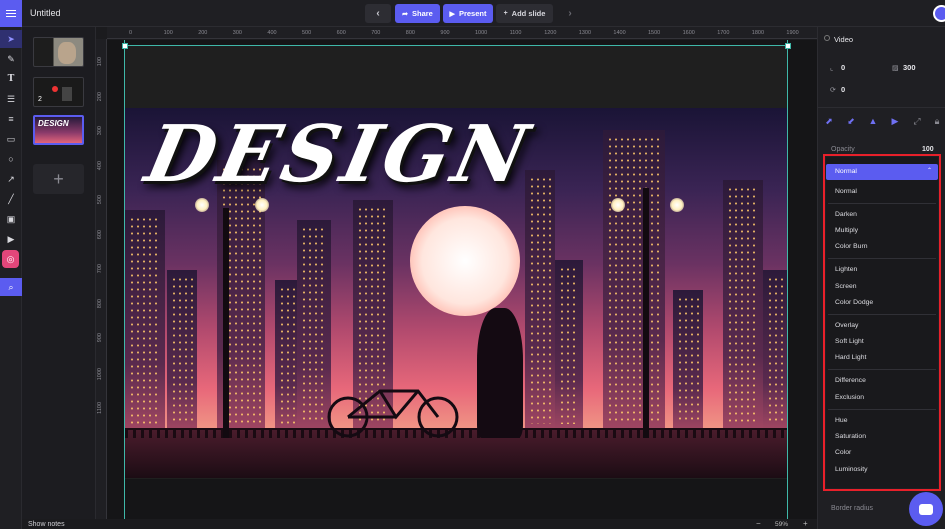  Describe the element at coordinates (405, 14) in the screenshot. I see `share-icon: ➦` at that location.